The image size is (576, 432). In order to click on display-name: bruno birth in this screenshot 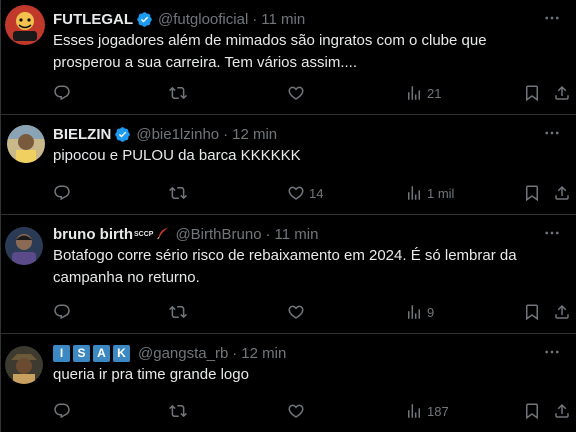, I will do `click(93, 234)`.